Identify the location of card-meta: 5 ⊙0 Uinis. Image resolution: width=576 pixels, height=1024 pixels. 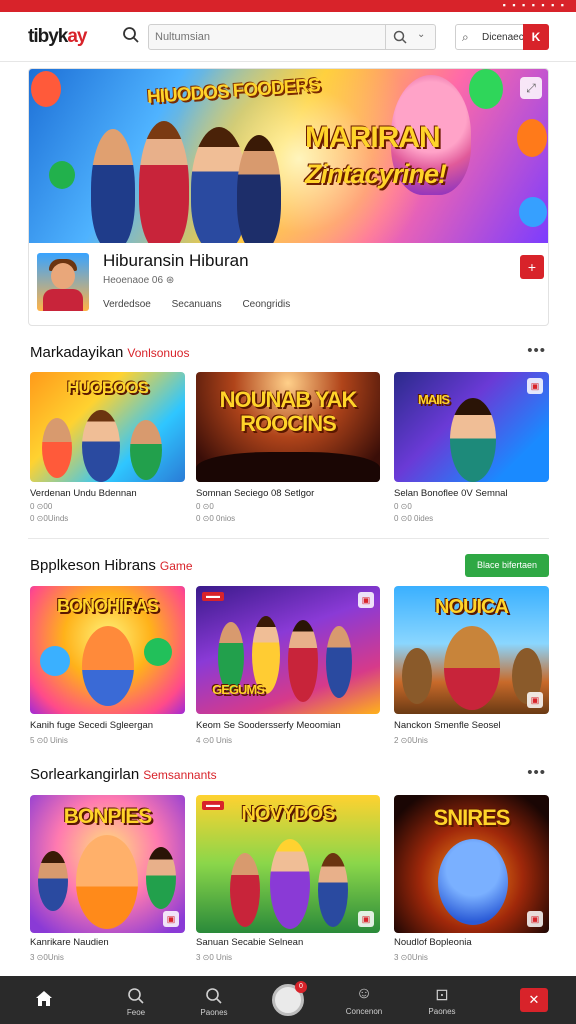
(49, 740).